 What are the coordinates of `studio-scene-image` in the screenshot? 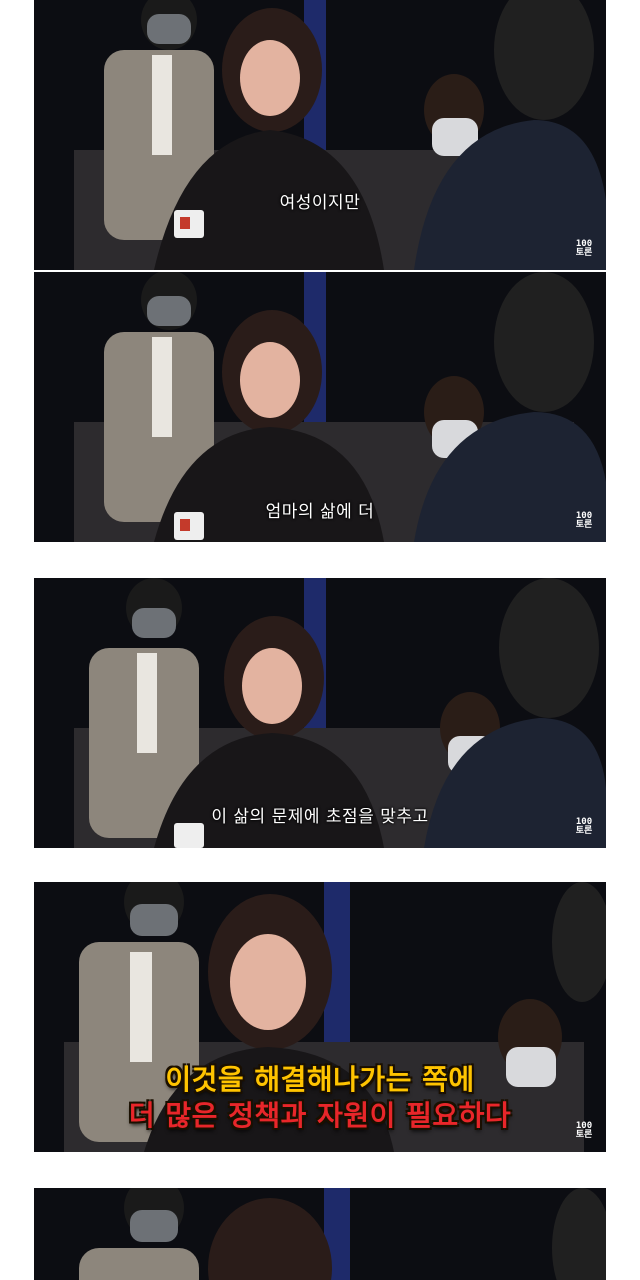 It's located at (320, 1234).